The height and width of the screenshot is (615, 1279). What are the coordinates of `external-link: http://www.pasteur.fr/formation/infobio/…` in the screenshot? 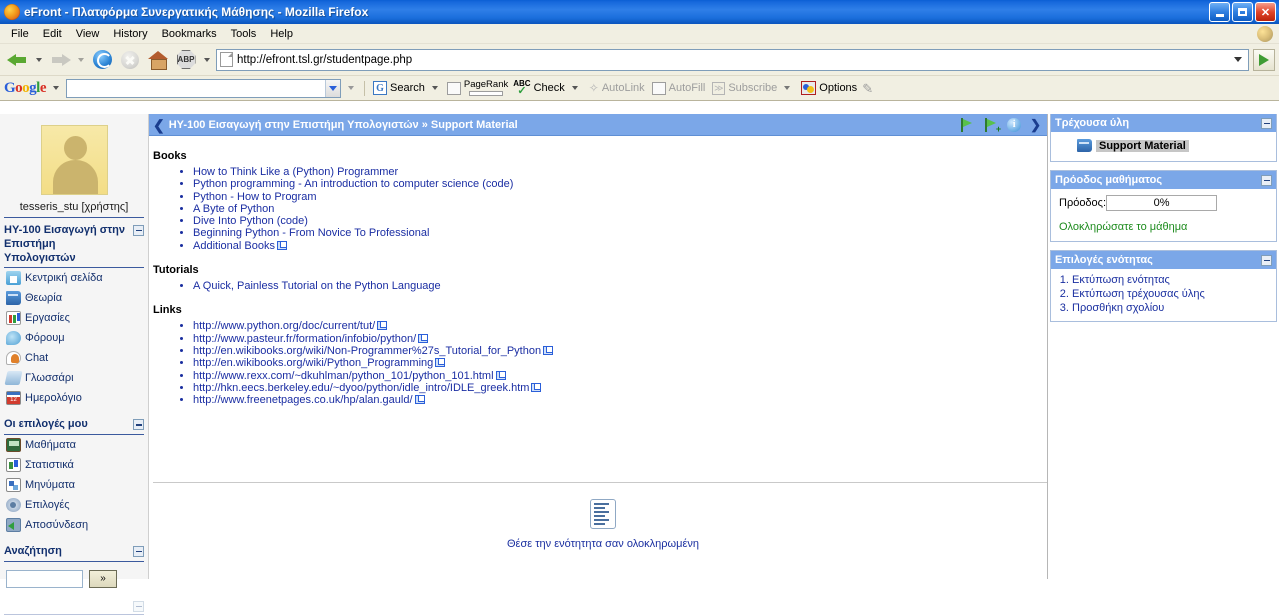 It's located at (304, 339).